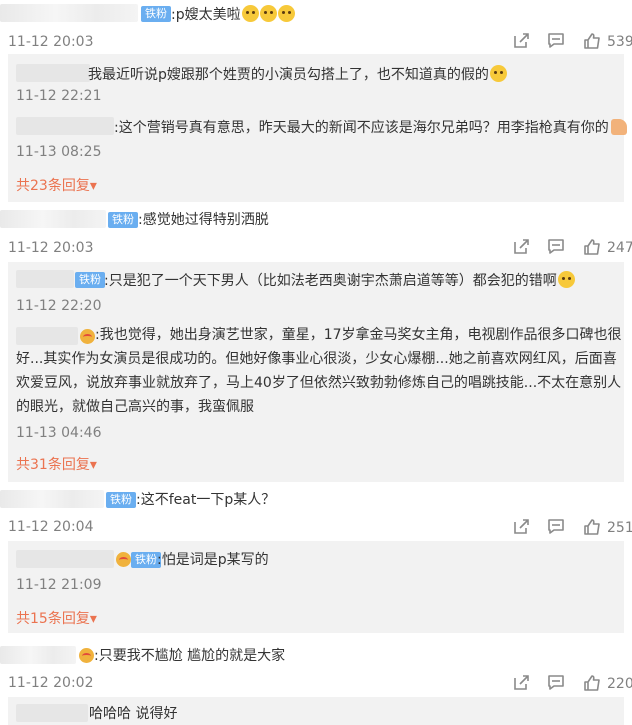 Image resolution: width=632 pixels, height=725 pixels. Describe the element at coordinates (59, 585) in the screenshot. I see `reply-time: 11-12 21:09` at that location.